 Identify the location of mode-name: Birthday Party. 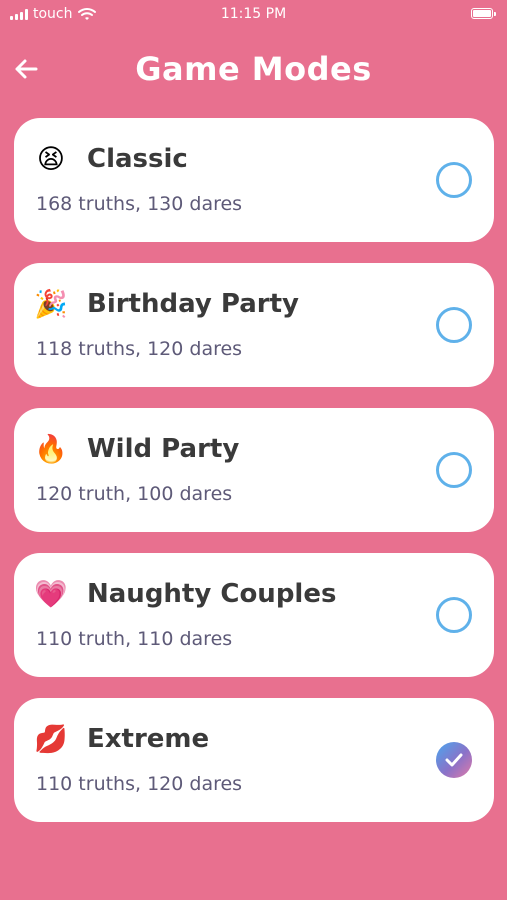
(193, 304).